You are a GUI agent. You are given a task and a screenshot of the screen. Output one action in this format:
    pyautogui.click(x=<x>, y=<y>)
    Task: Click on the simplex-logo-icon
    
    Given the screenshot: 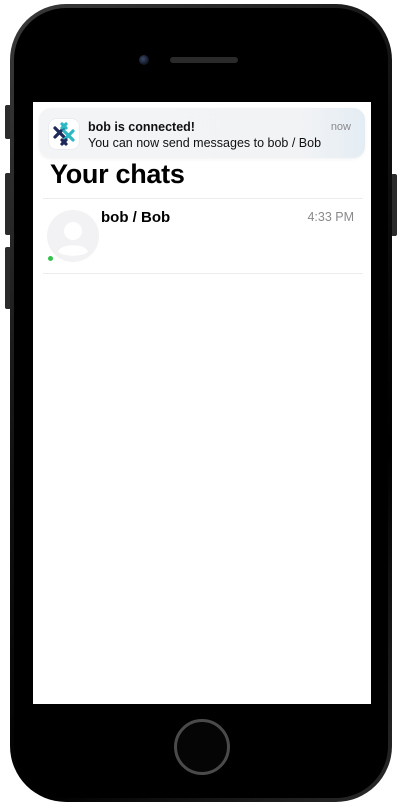 What is the action you would take?
    pyautogui.click(x=64, y=134)
    